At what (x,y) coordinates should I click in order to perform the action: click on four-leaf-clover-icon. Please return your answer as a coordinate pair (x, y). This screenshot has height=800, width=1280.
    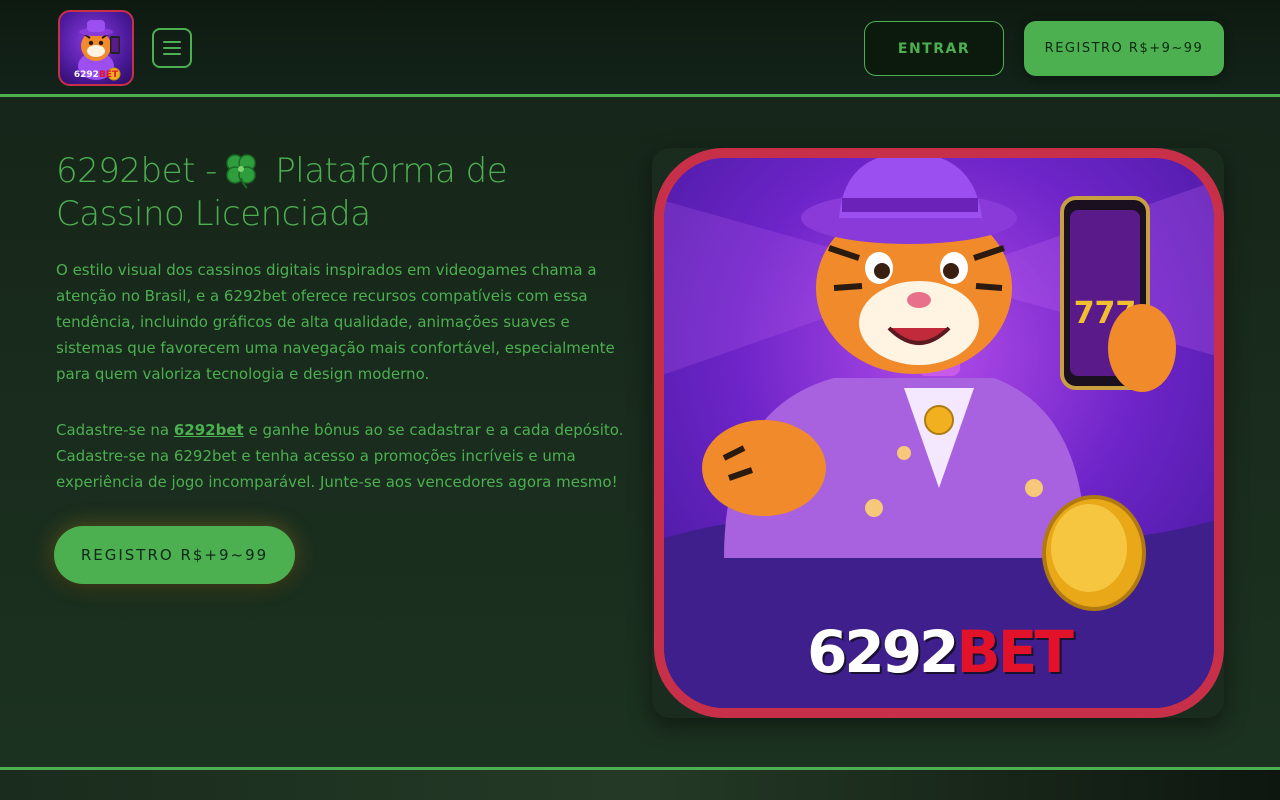
    Looking at the image, I should click on (241, 171).